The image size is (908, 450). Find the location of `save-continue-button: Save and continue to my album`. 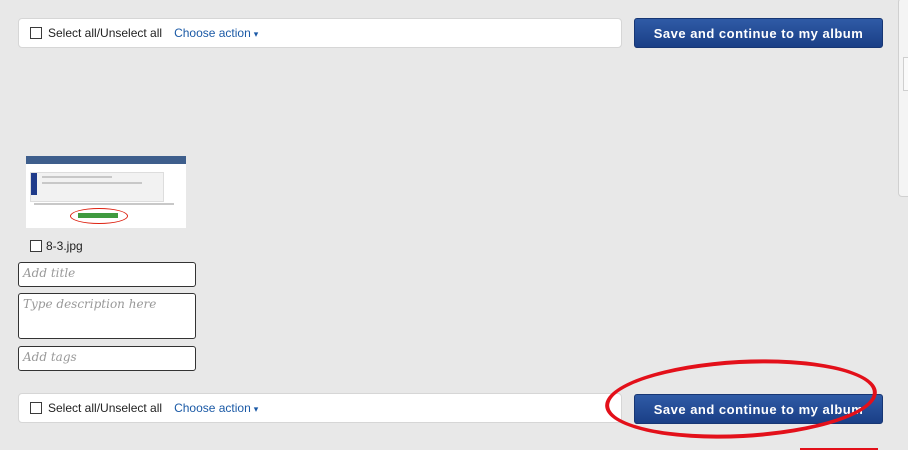

save-continue-button: Save and continue to my album is located at coordinates (758, 33).